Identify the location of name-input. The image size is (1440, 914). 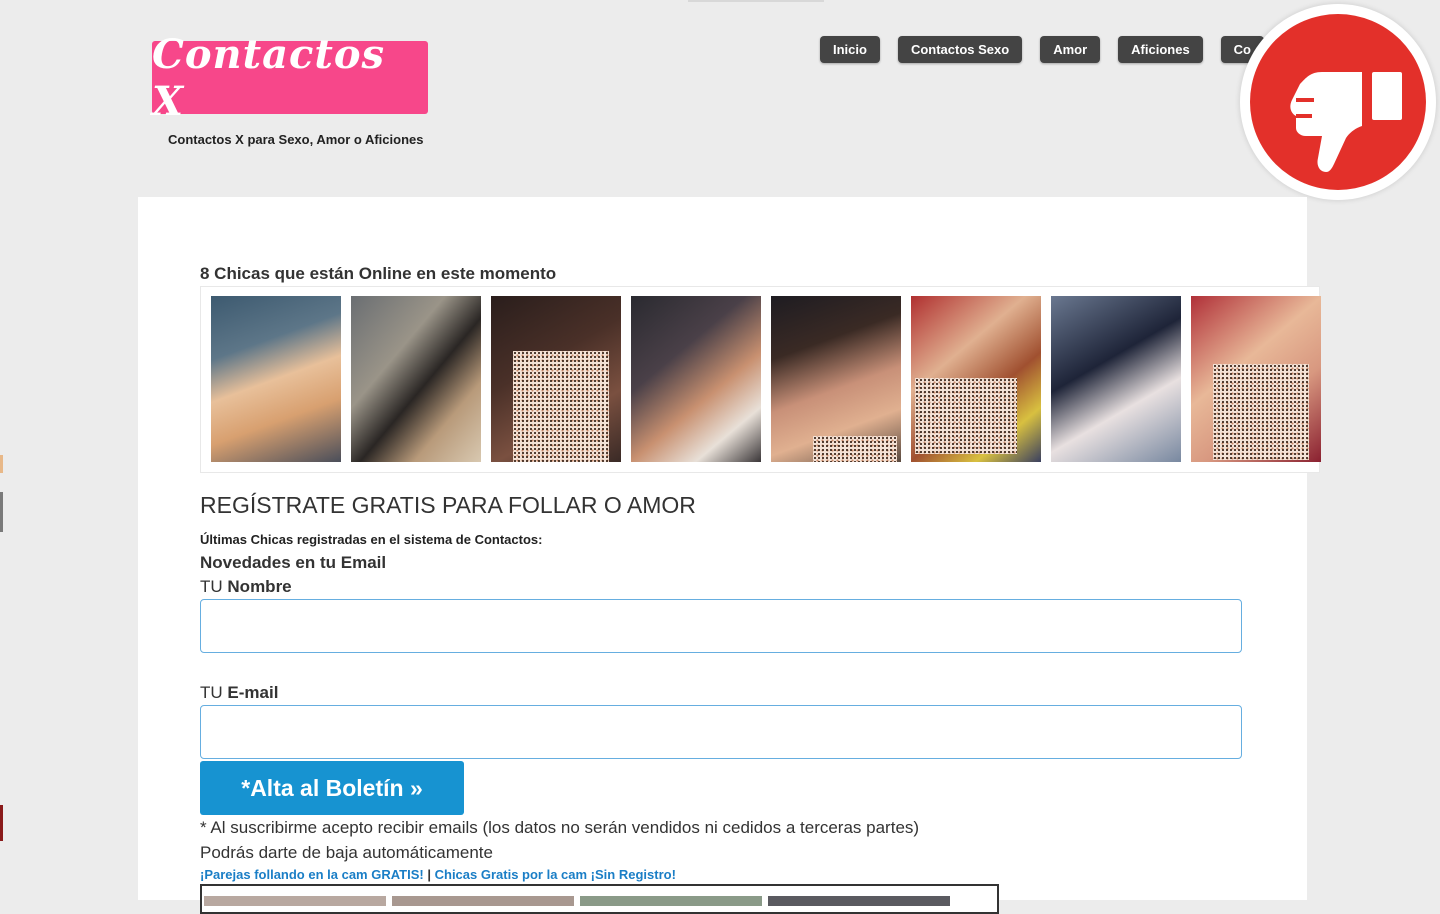
(721, 626).